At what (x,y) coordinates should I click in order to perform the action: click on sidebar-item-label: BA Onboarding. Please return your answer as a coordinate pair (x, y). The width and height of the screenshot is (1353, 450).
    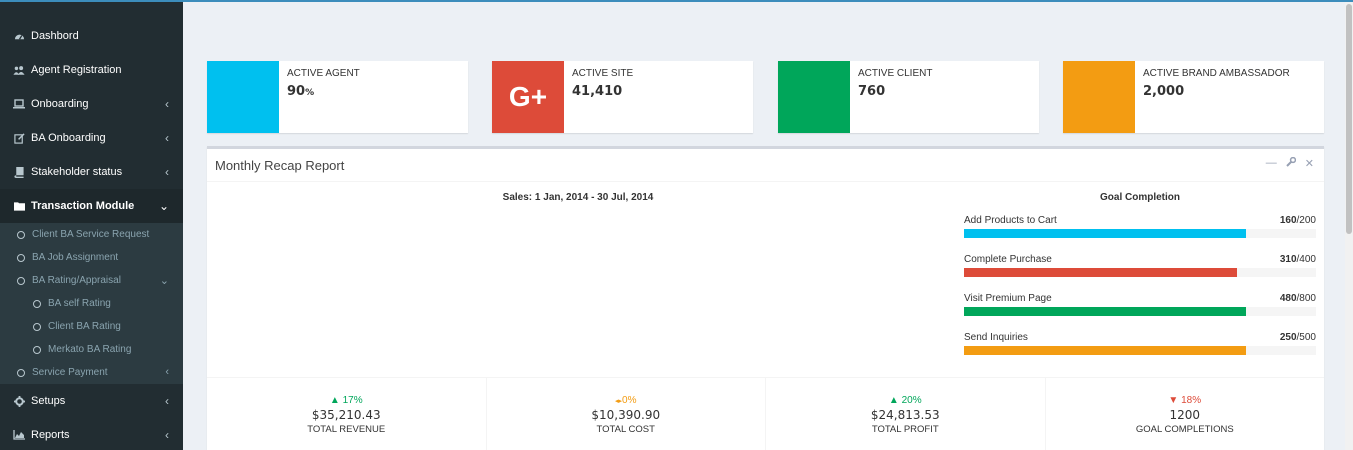
    Looking at the image, I should click on (68, 138).